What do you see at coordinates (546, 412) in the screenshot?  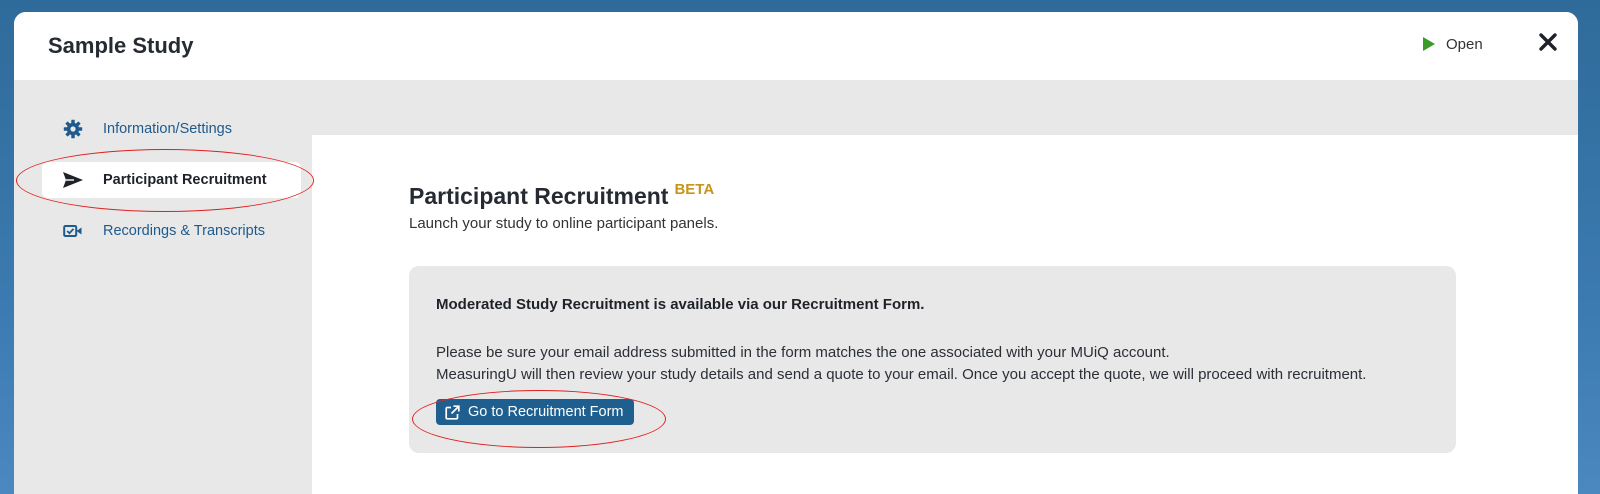 I see `button-label: Go to Recruitment Form` at bounding box center [546, 412].